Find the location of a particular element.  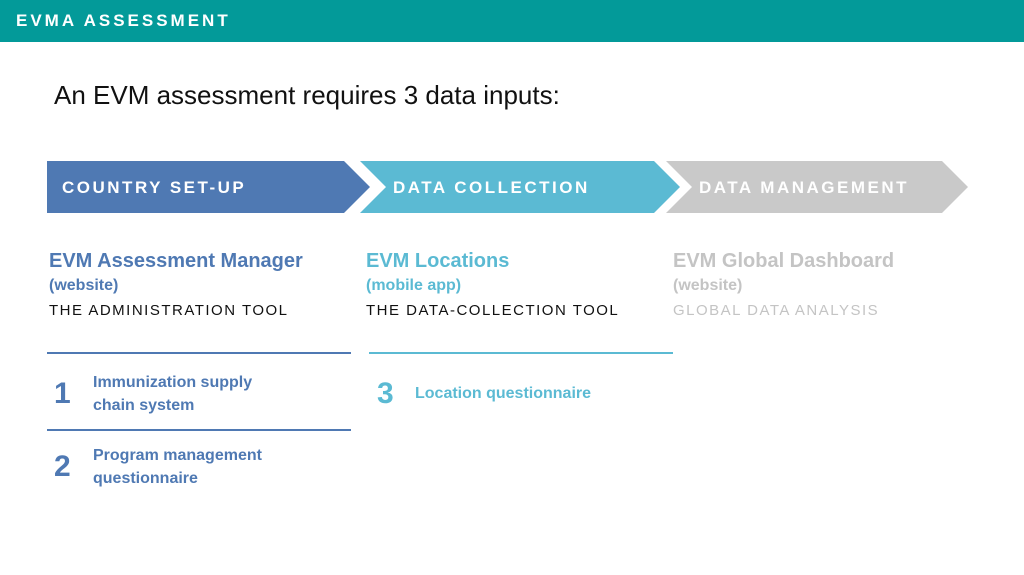

input-label-2-line2: questionnaire is located at coordinates (145, 478).